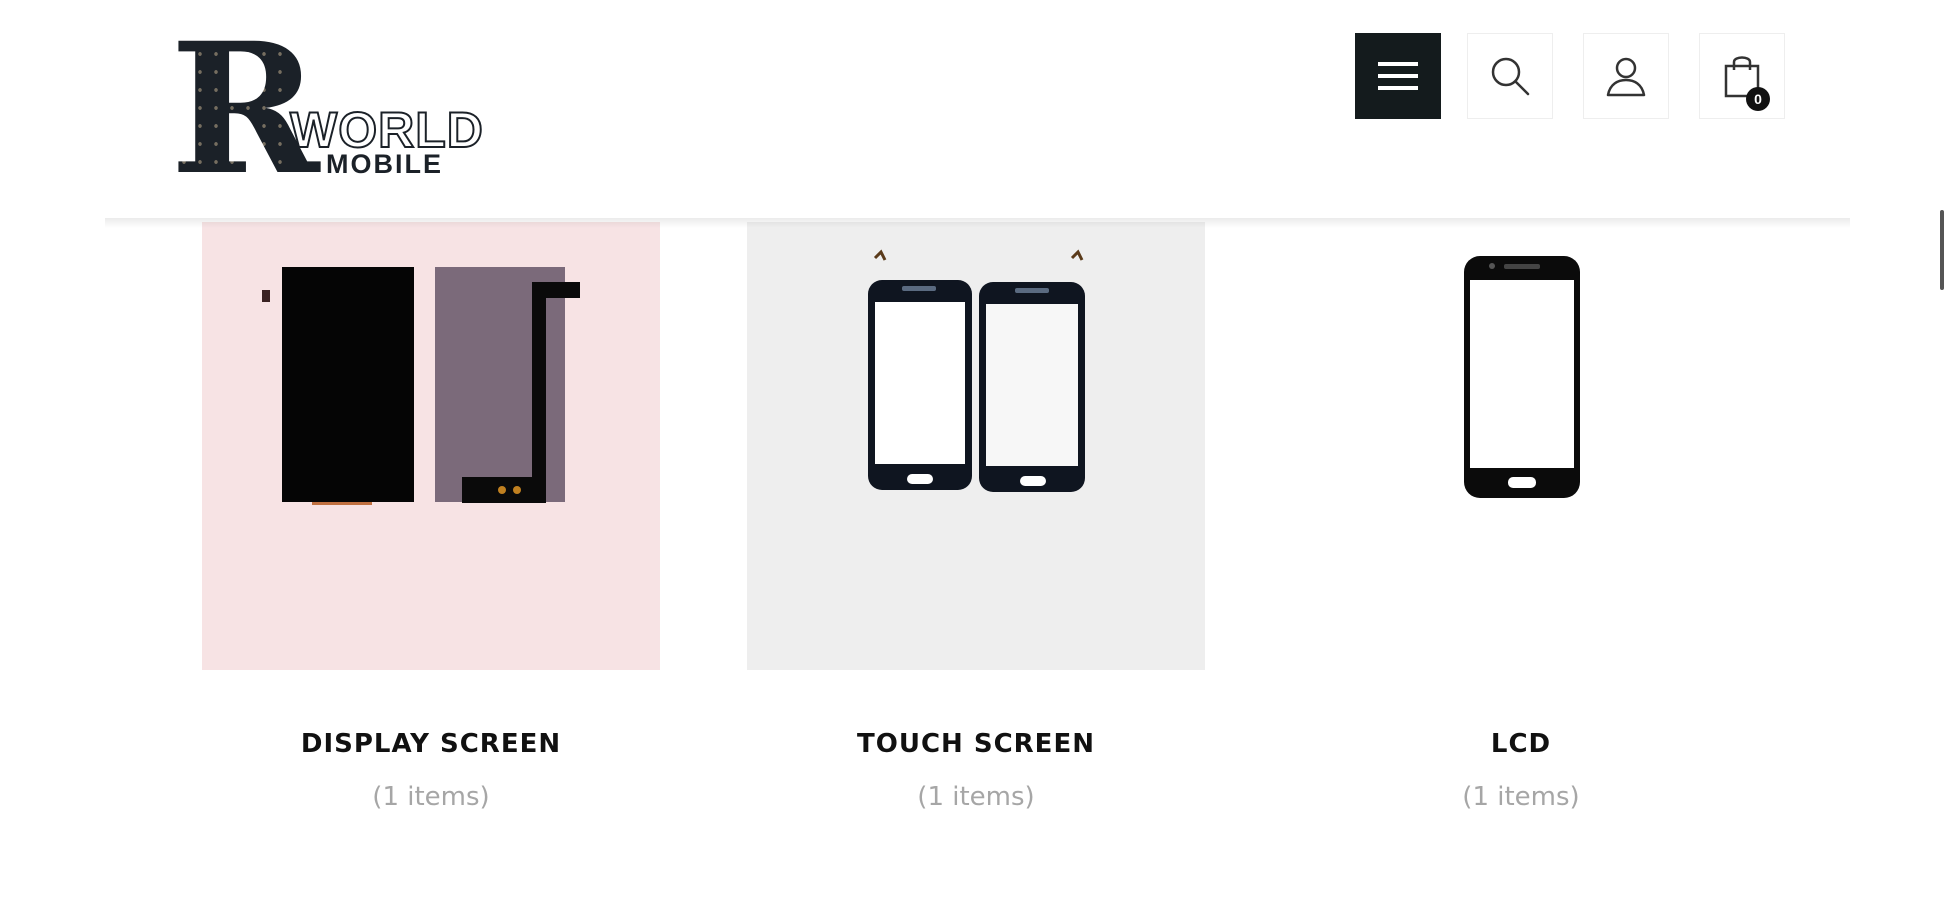  What do you see at coordinates (1742, 76) in the screenshot?
I see `cart-button: 0` at bounding box center [1742, 76].